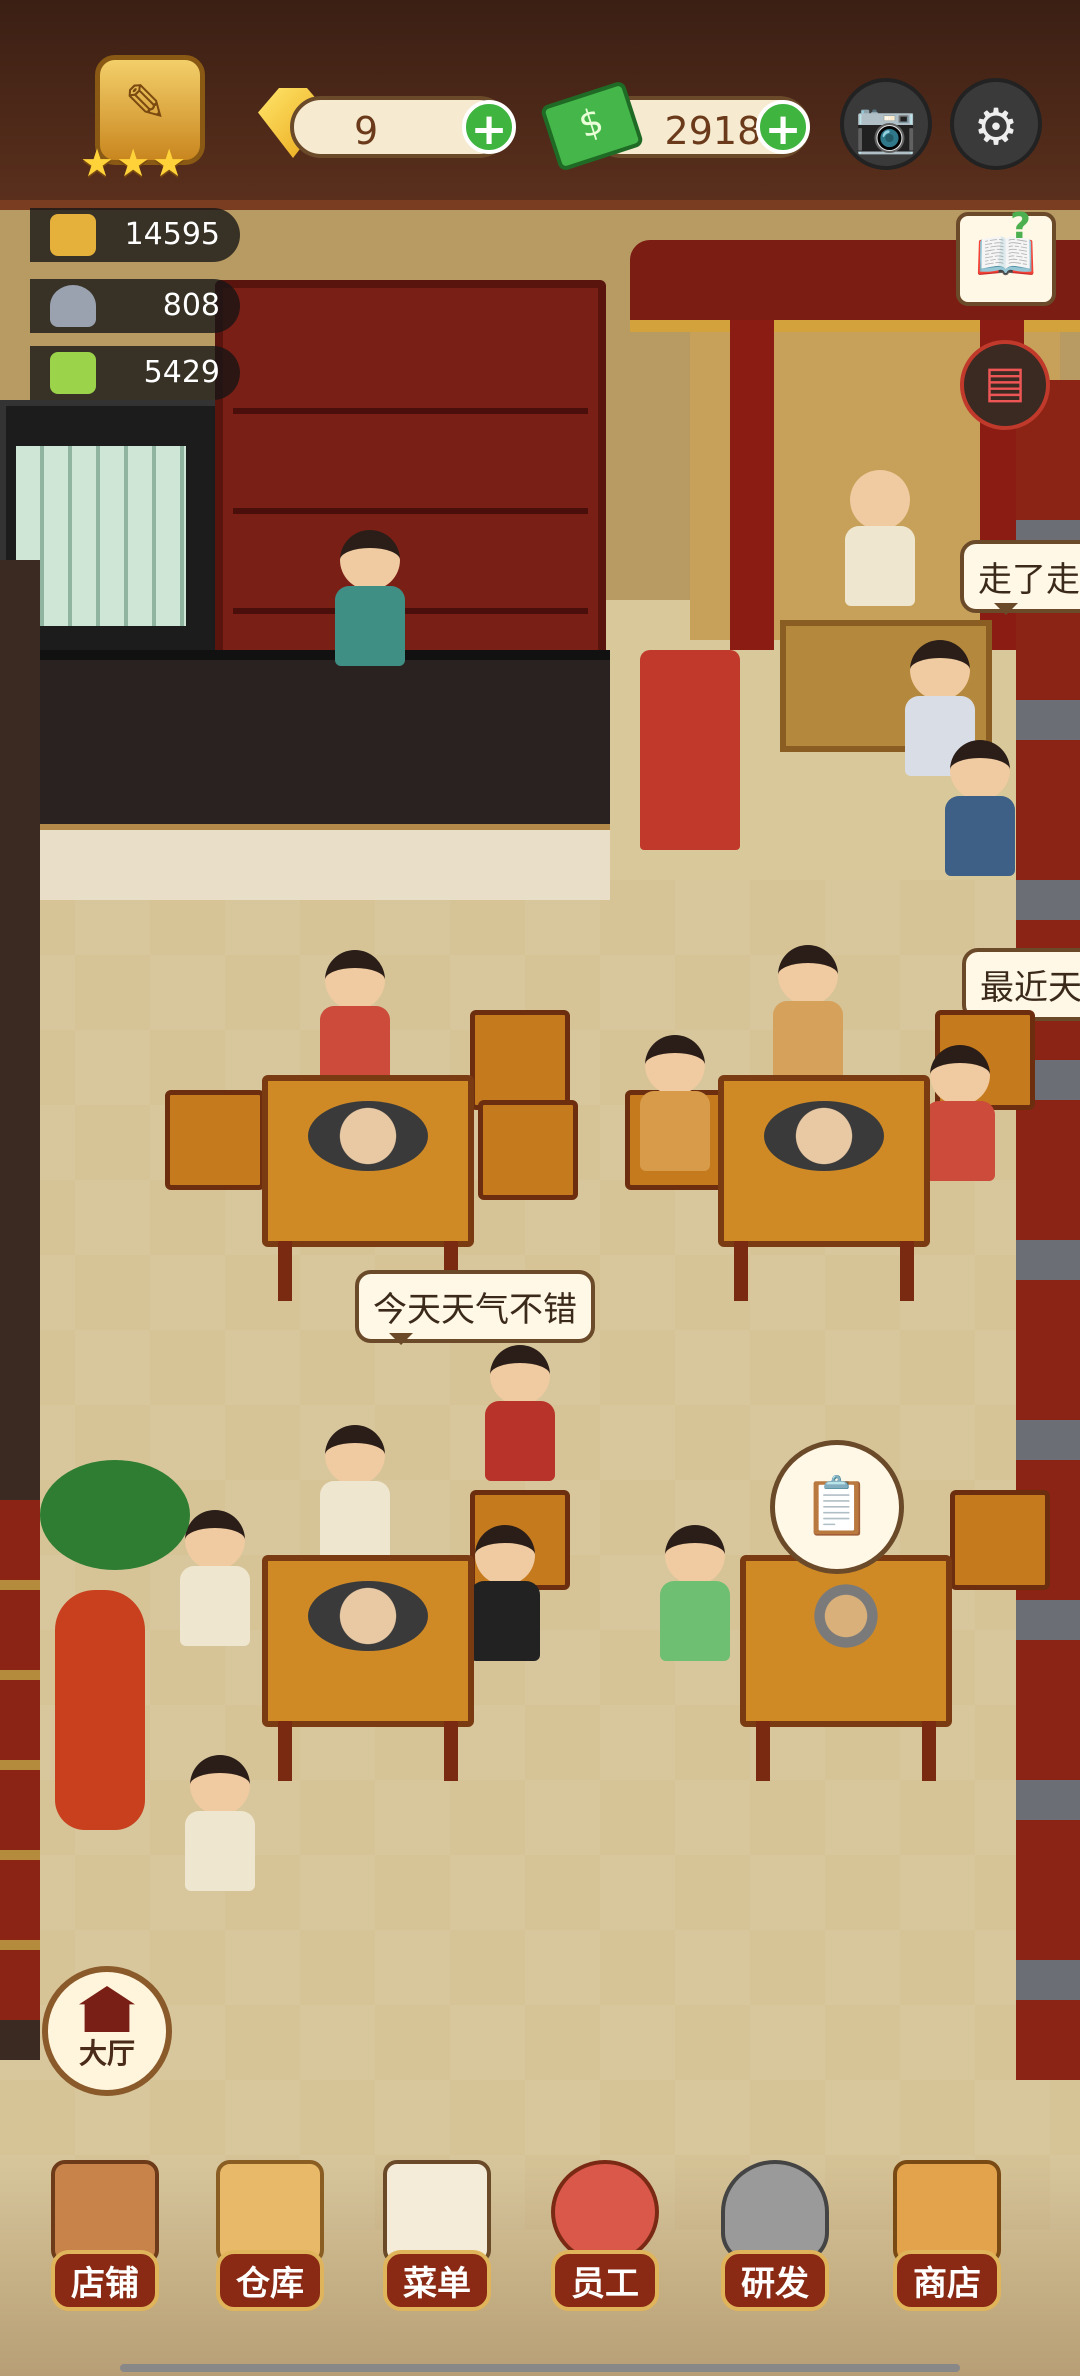 The width and height of the screenshot is (1080, 2376). Describe the element at coordinates (1029, 580) in the screenshot. I see `bubble-text: 走了走` at that location.